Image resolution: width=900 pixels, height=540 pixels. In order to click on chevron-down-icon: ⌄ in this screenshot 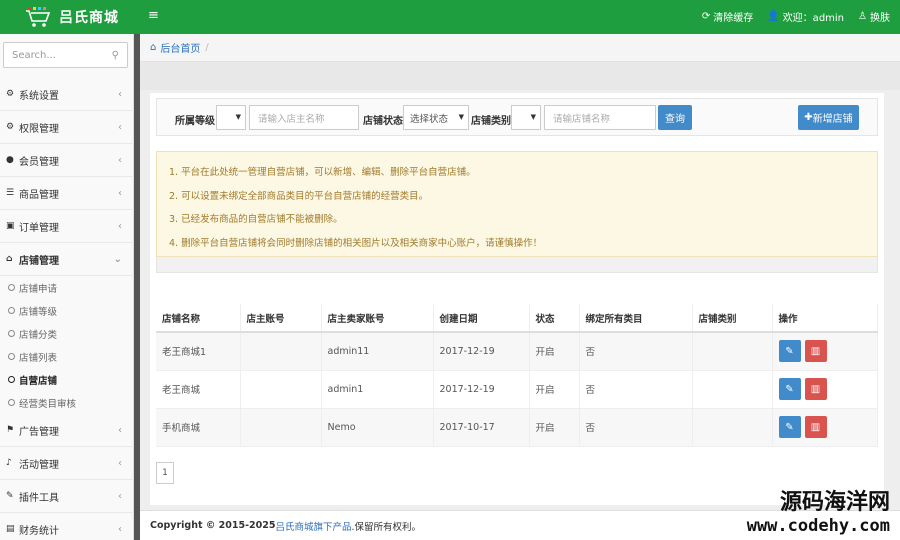, I will do `click(117, 259)`.